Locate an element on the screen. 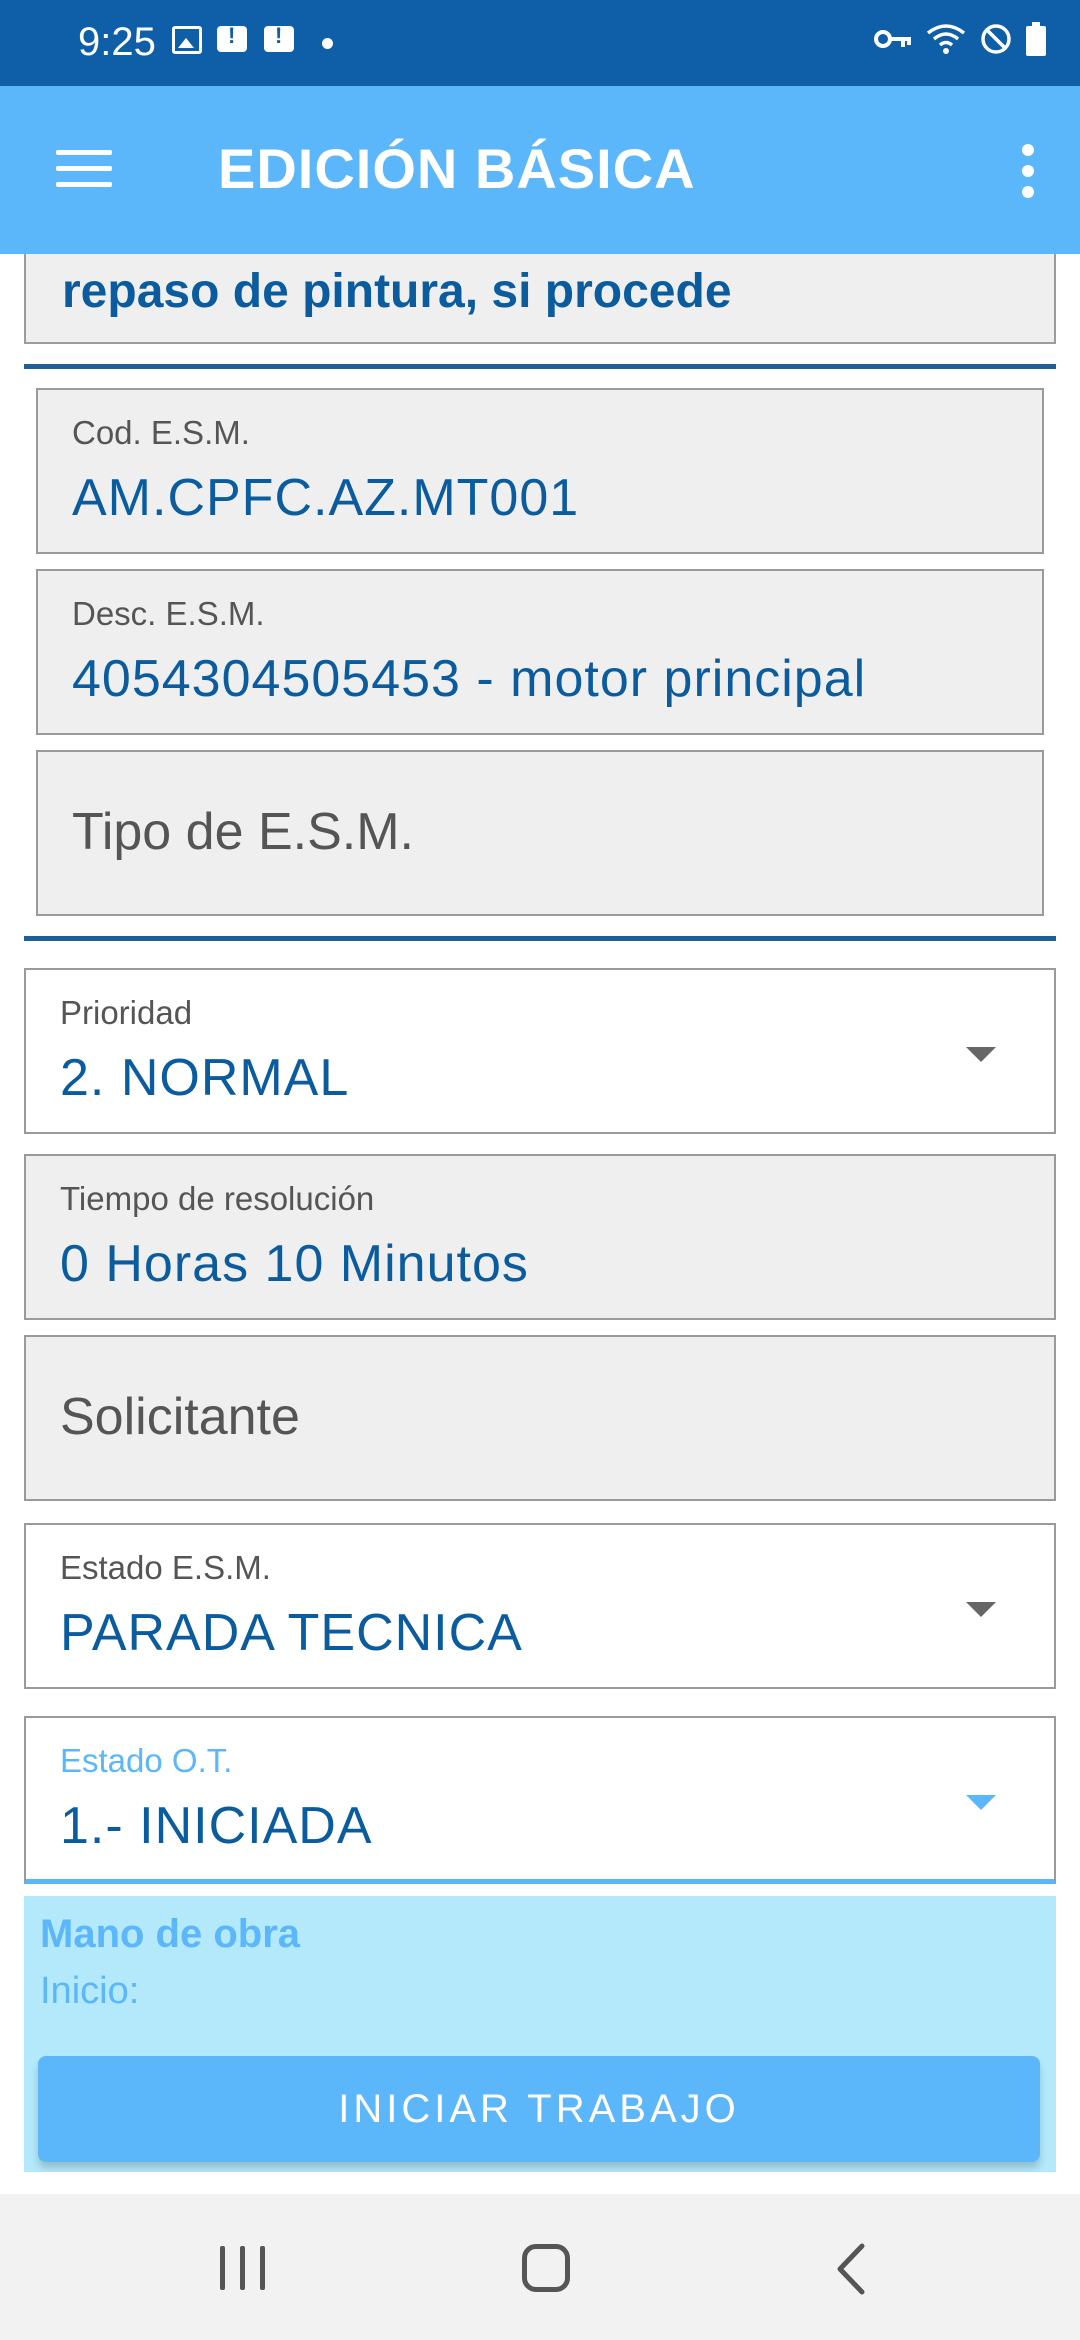  status-bar: 9:25 is located at coordinates (540, 43).